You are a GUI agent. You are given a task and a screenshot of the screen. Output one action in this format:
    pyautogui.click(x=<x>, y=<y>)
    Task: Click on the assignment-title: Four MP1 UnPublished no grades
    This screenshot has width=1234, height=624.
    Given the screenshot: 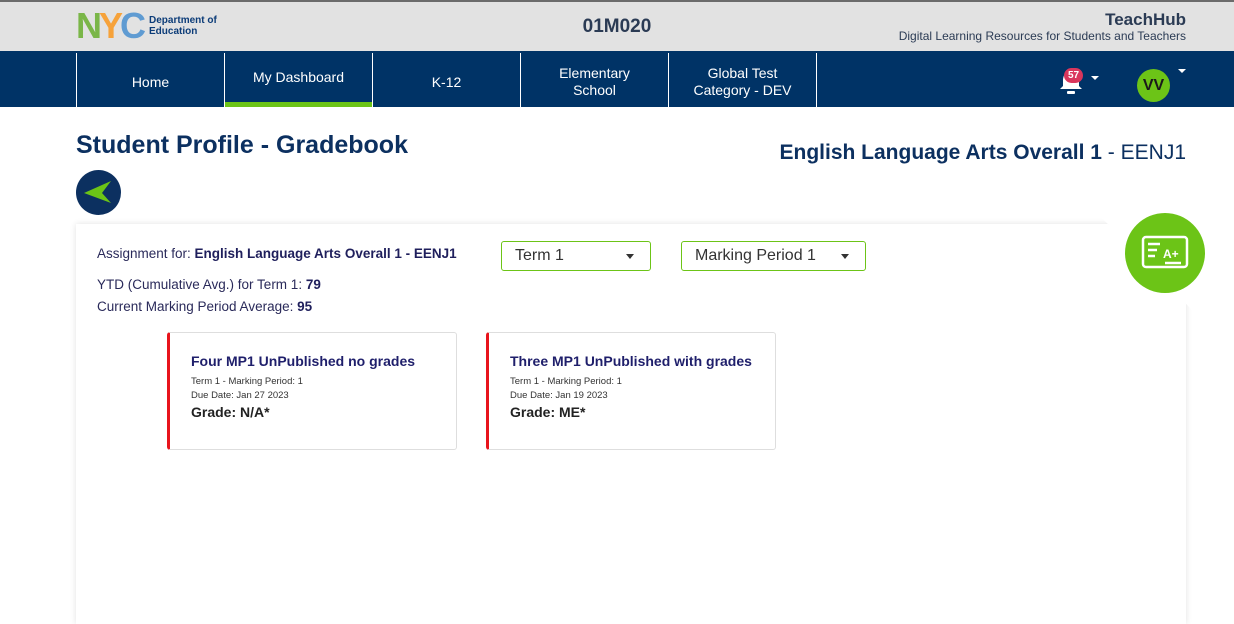 What is the action you would take?
    pyautogui.click(x=303, y=361)
    